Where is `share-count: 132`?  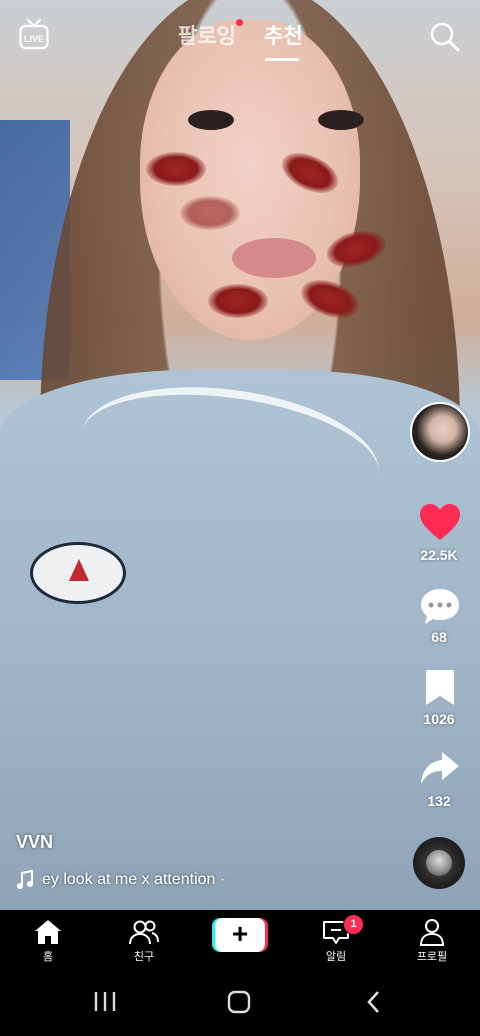 share-count: 132 is located at coordinates (439, 801).